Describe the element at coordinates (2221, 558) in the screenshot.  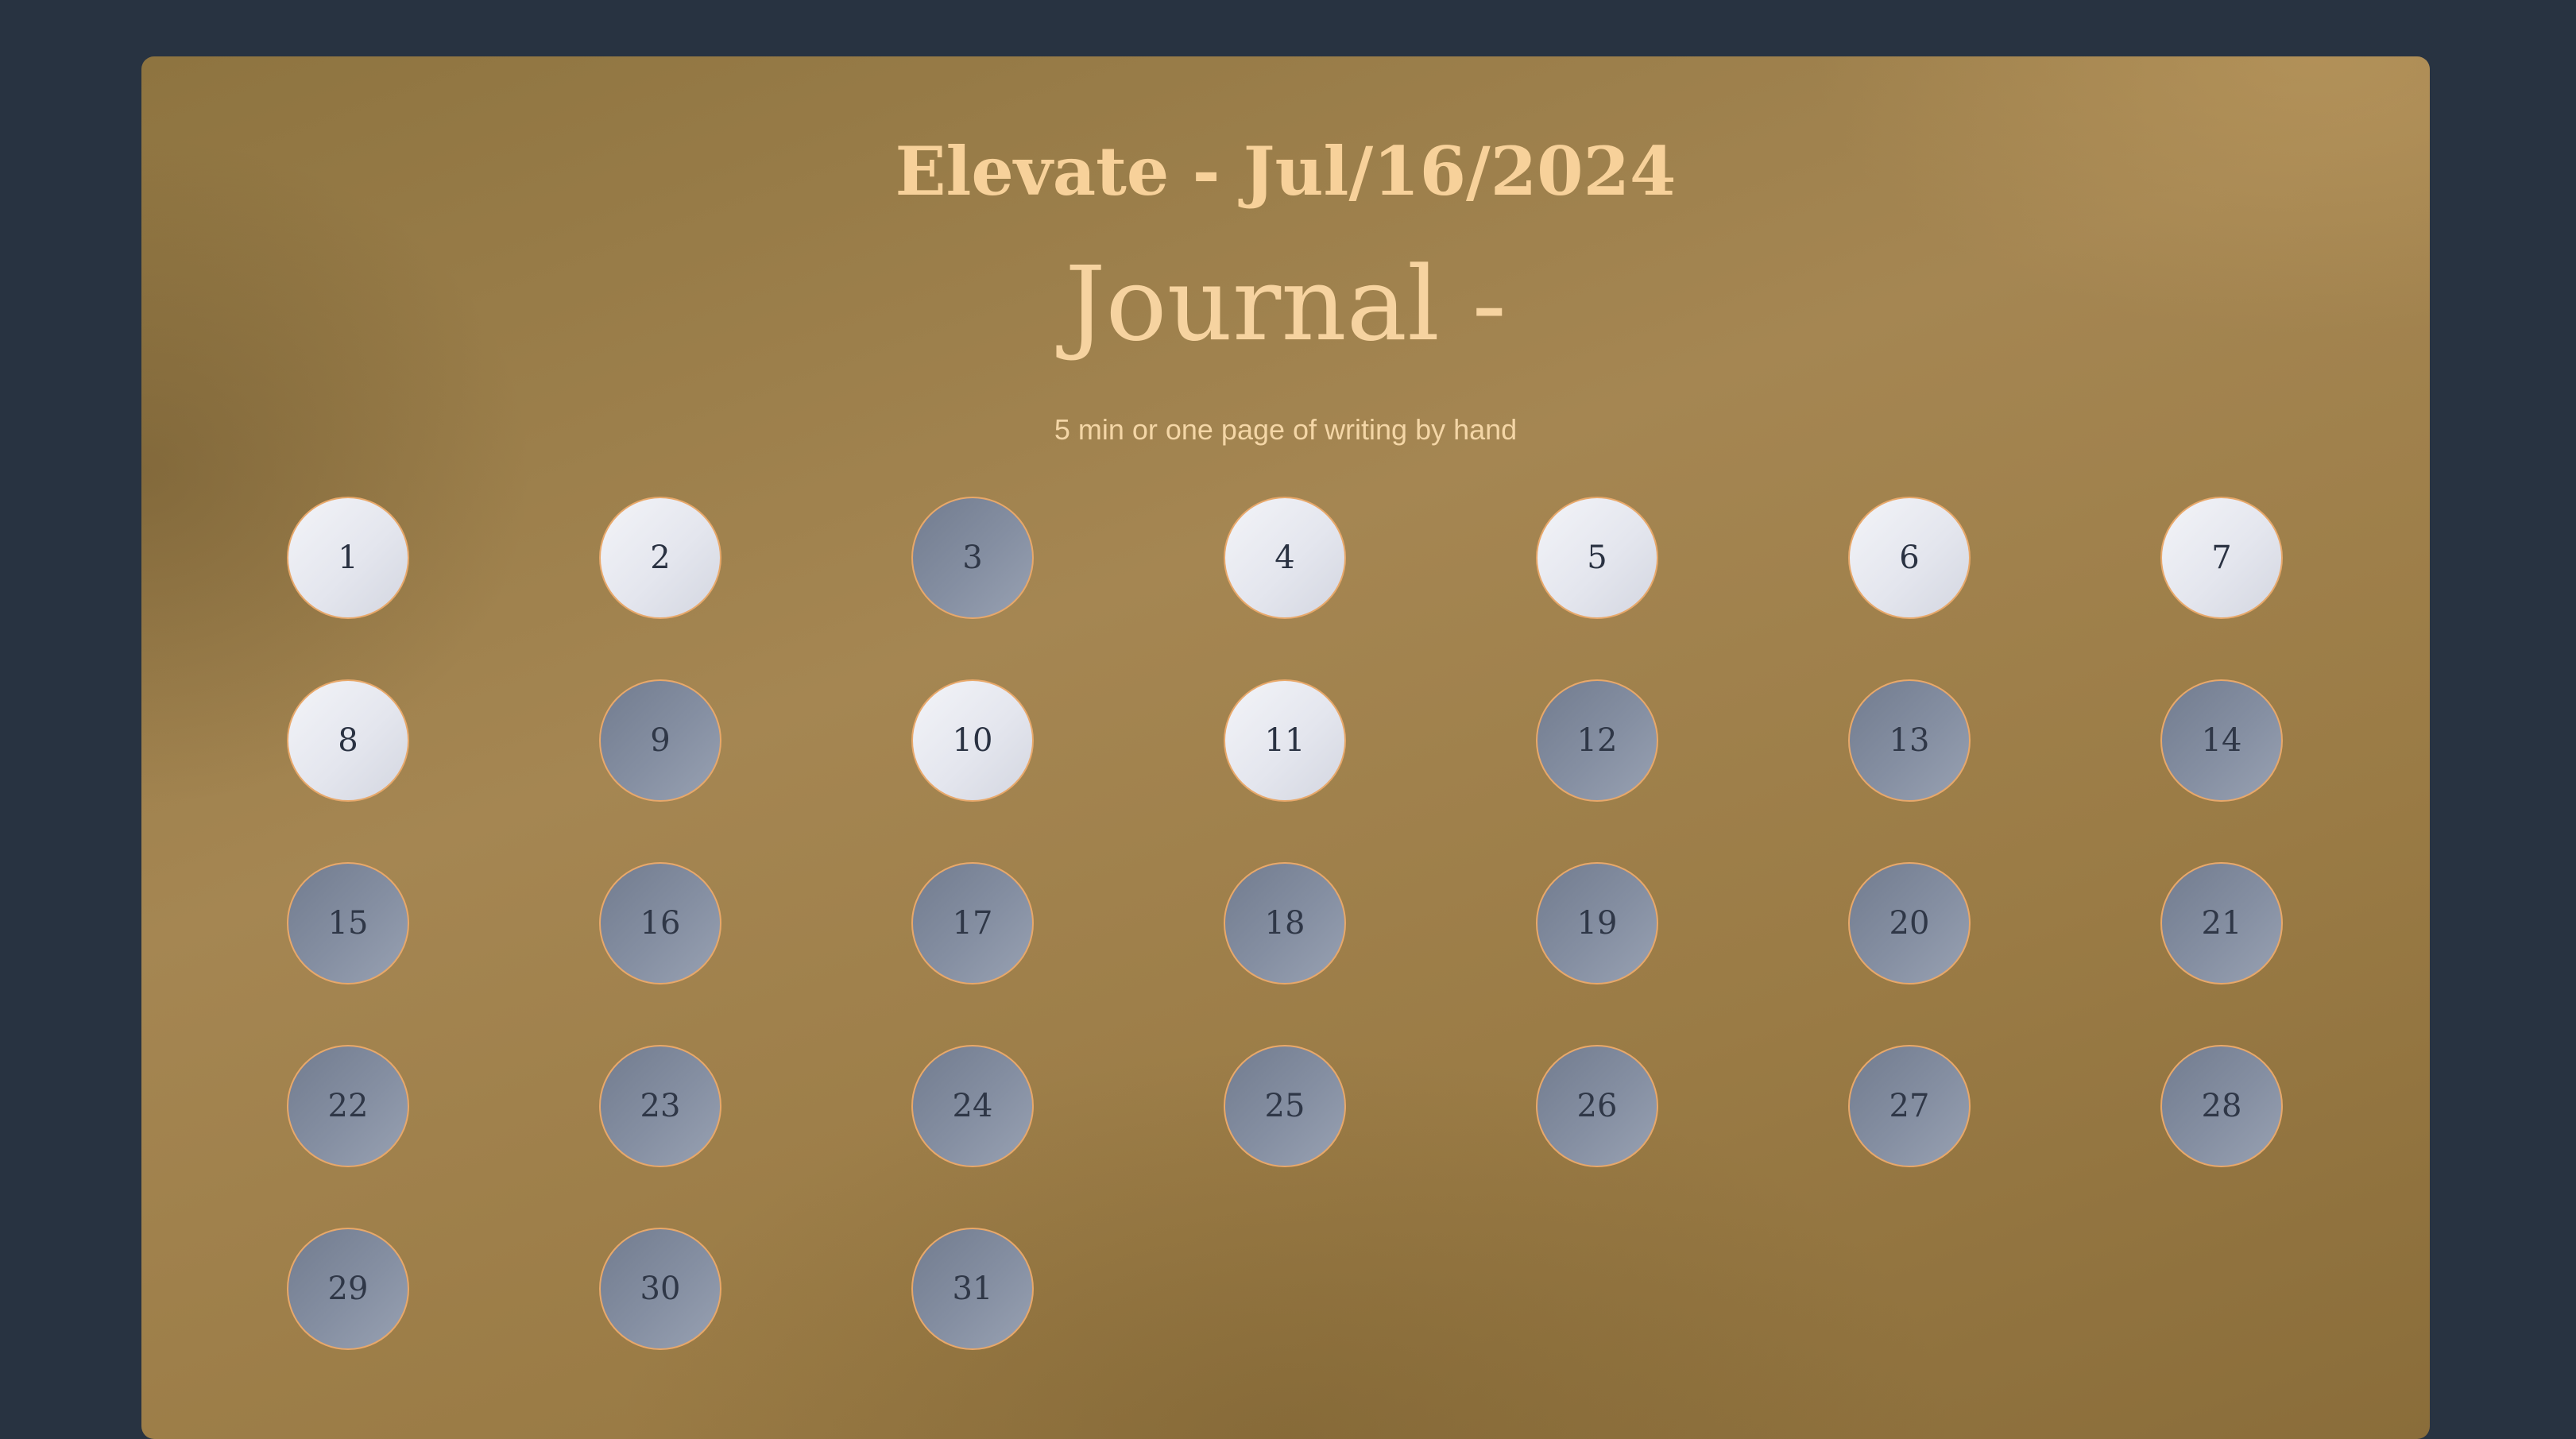
I see `day-7-button: 7` at that location.